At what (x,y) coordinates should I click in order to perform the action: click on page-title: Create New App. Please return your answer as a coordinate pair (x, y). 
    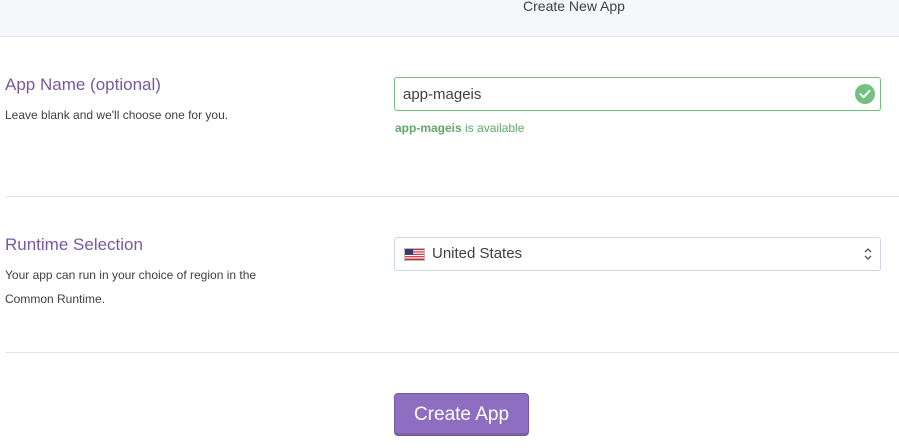
    Looking at the image, I should click on (574, 7).